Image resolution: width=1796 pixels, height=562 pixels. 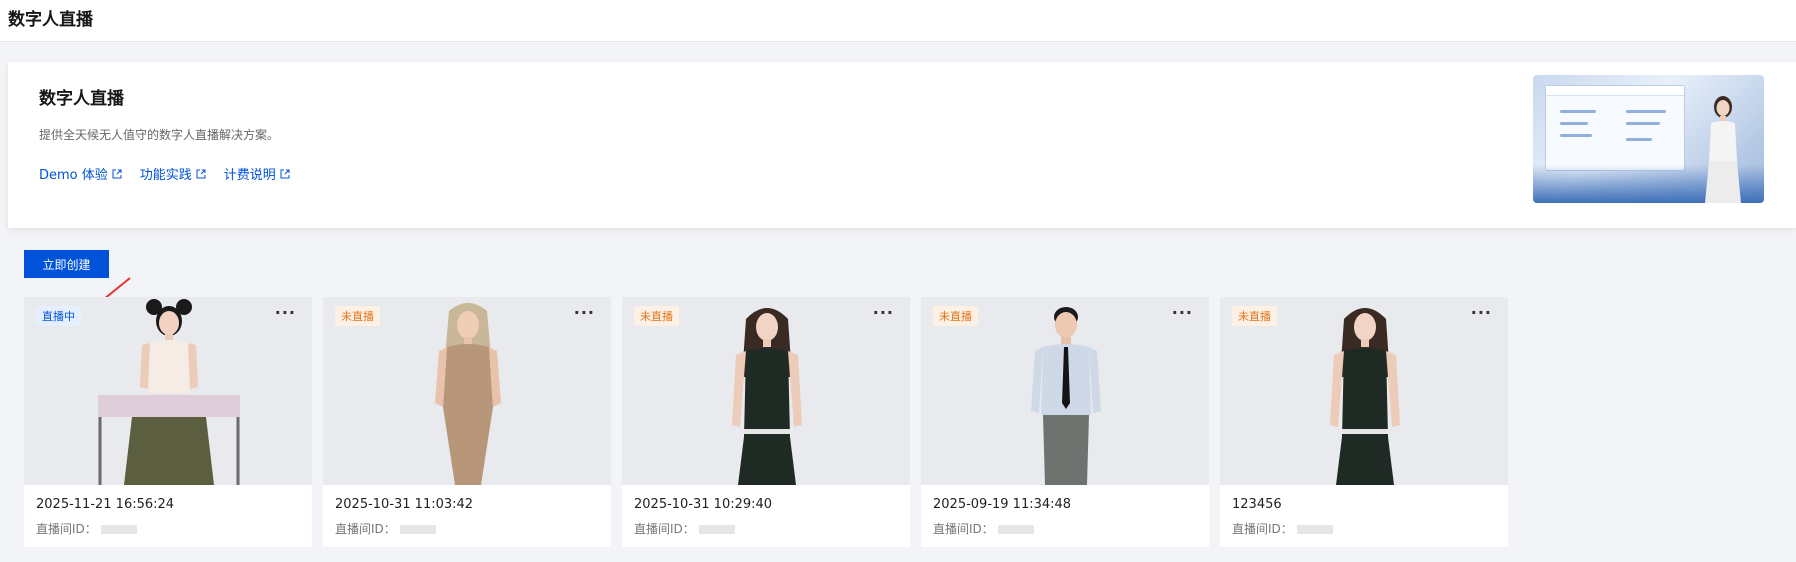 What do you see at coordinates (1257, 504) in the screenshot?
I see `card-title: 123456` at bounding box center [1257, 504].